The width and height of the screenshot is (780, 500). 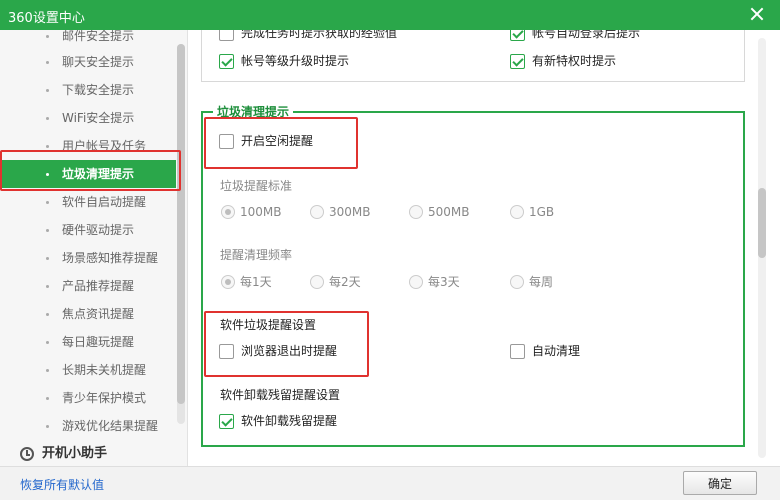 I want to click on sidebar-scrollbar-thumb, so click(x=181, y=224).